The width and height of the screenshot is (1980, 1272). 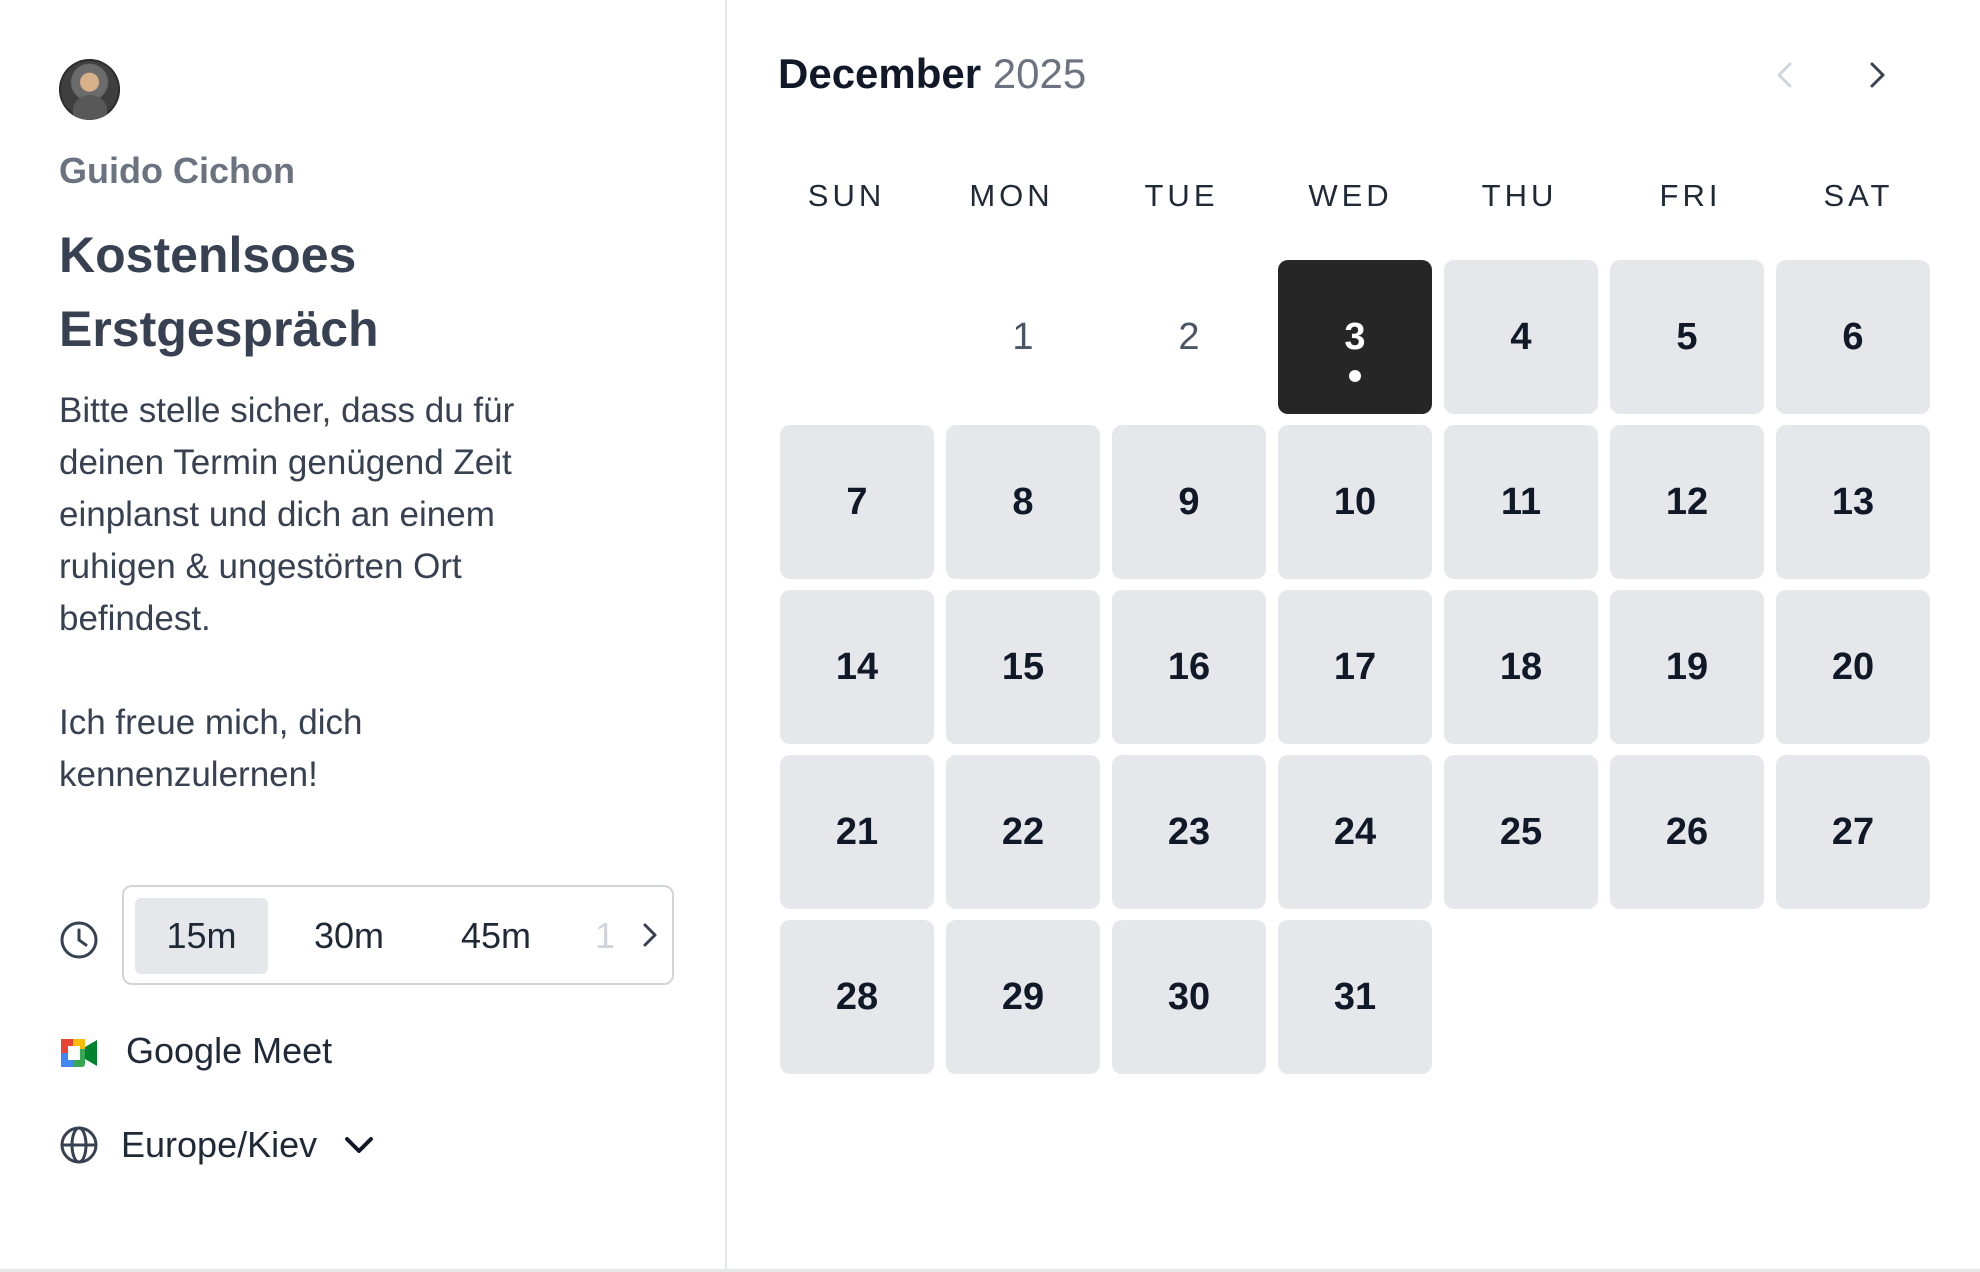 I want to click on weekday-mon: MON, so click(x=1011, y=195).